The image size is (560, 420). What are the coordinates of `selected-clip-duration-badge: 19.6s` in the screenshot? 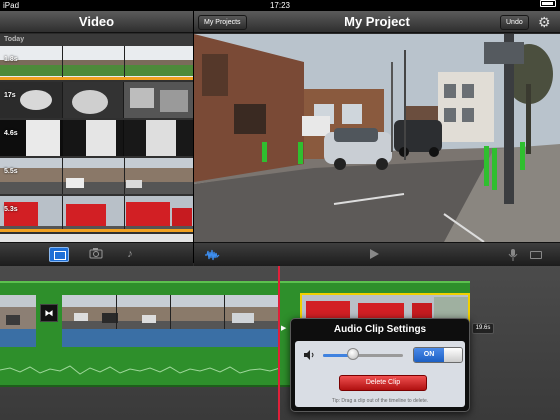 It's located at (483, 328).